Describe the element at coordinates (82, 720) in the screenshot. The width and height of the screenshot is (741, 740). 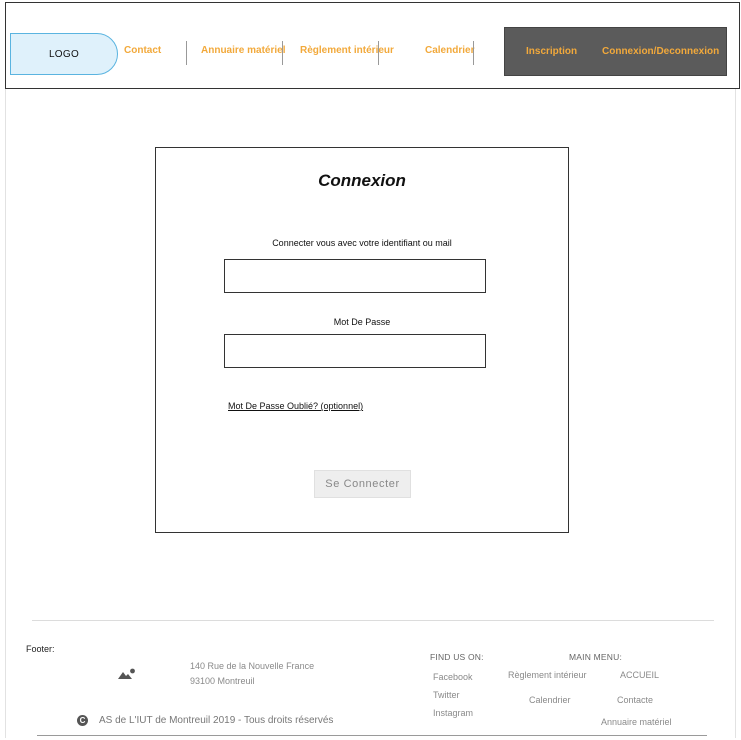
I see `copyright-icon: C` at that location.